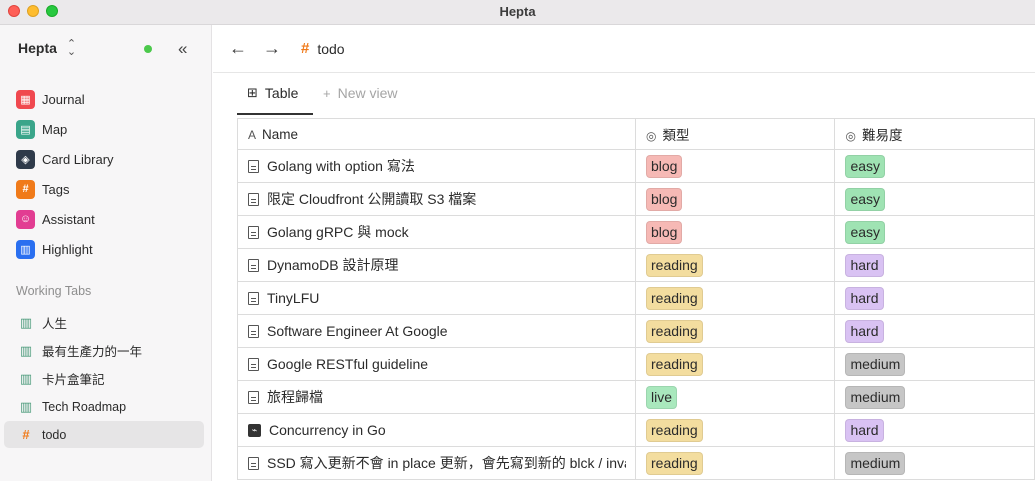 Image resolution: width=1035 pixels, height=481 pixels. Describe the element at coordinates (372, 199) in the screenshot. I see `row-title: 限定 Cloudfront 公開讀取 S3 檔案` at that location.